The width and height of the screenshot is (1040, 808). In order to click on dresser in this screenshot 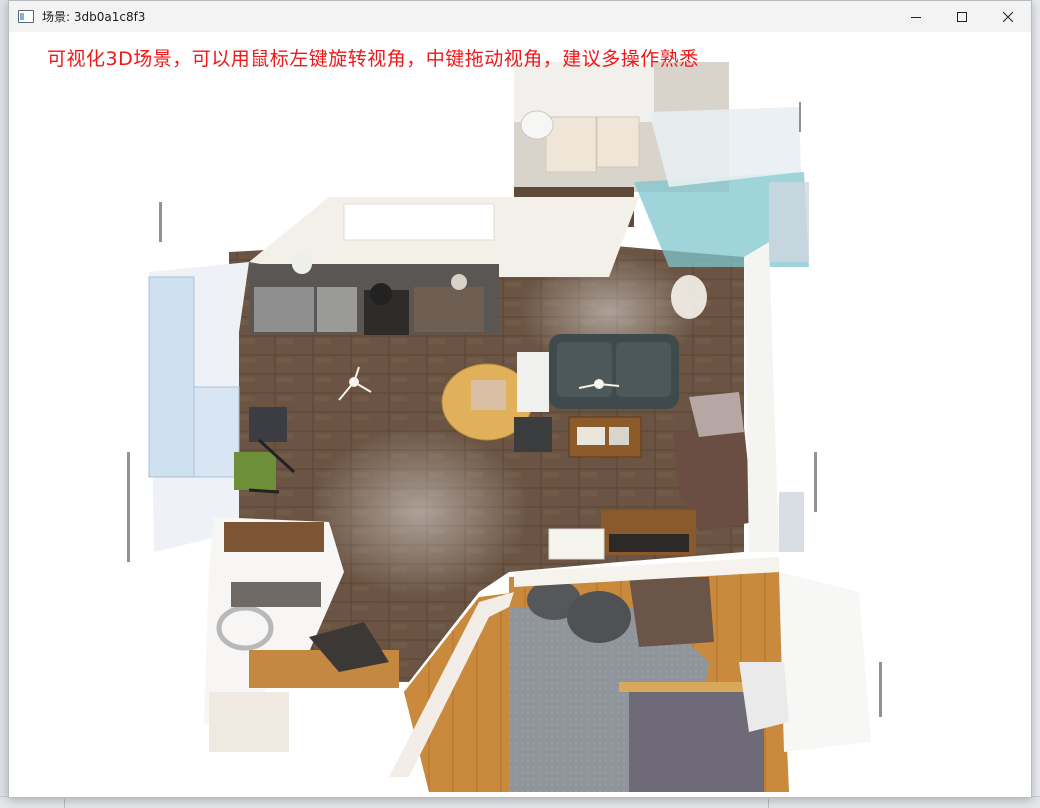, I will do `click(671, 612)`.